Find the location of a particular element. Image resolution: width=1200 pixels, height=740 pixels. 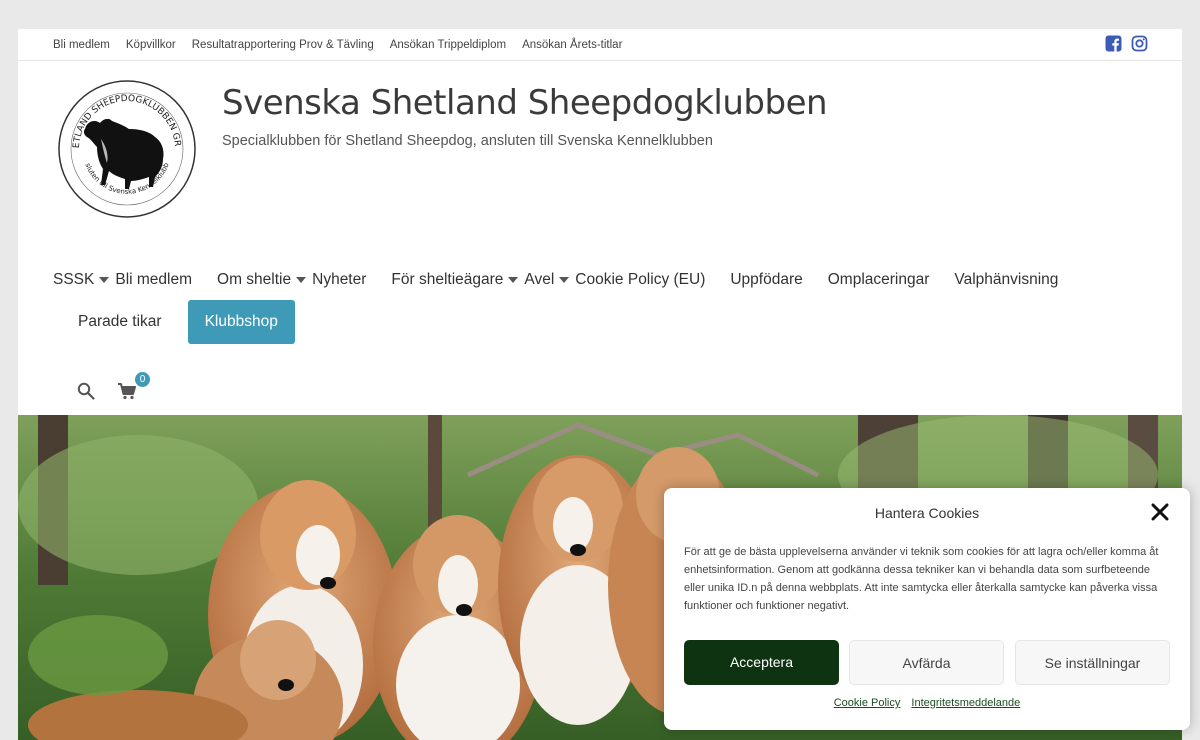

nav-item-label: Cookie Policy (EU) is located at coordinates (640, 279).